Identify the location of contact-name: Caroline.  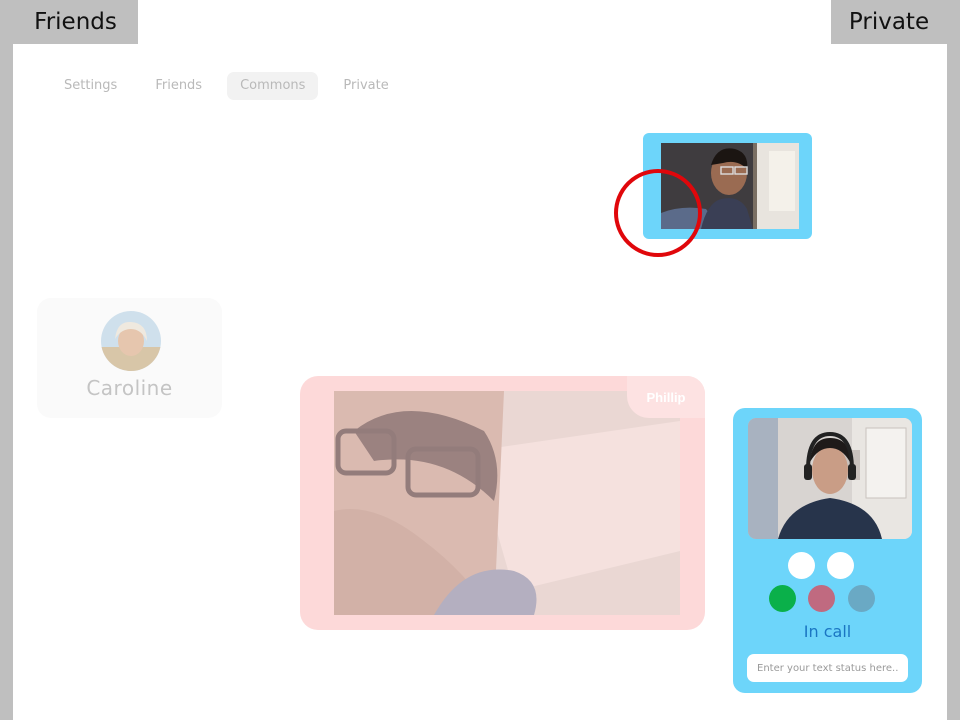
(129, 388).